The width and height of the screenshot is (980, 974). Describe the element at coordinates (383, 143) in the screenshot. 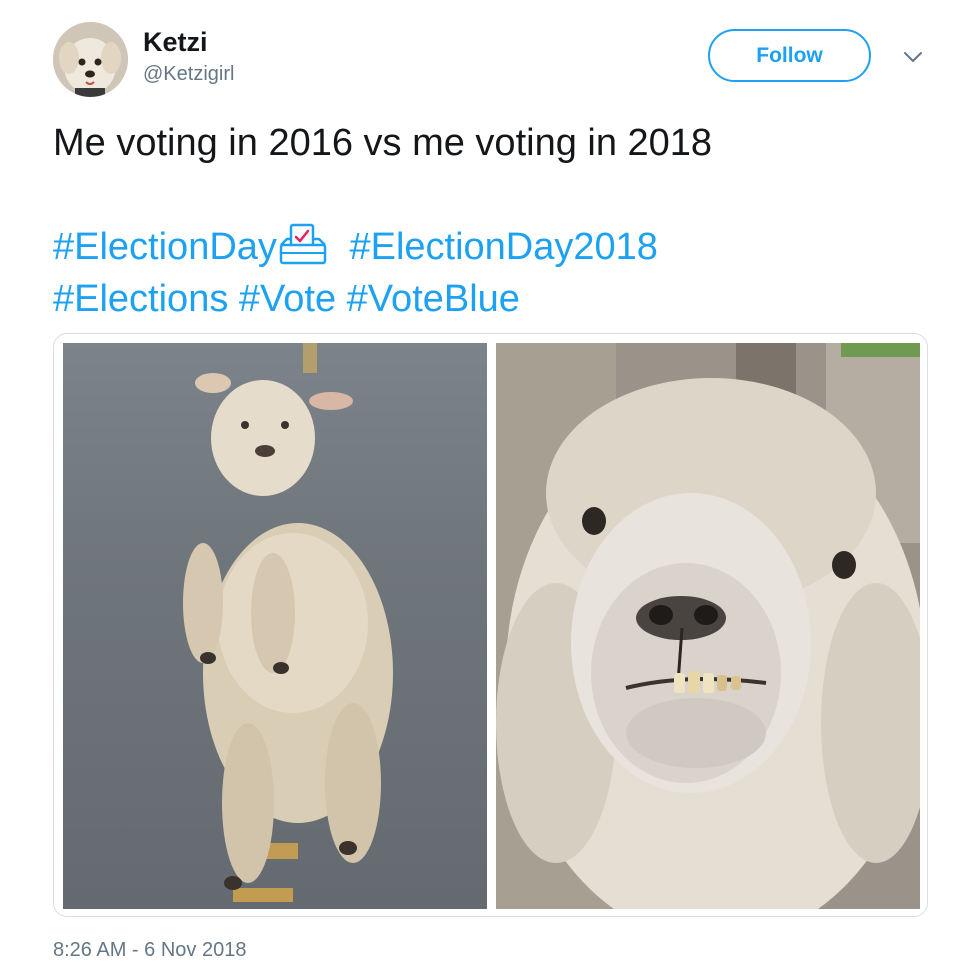

I see `tweet-line: Me voting in 2016 vs me voting in 2018` at that location.